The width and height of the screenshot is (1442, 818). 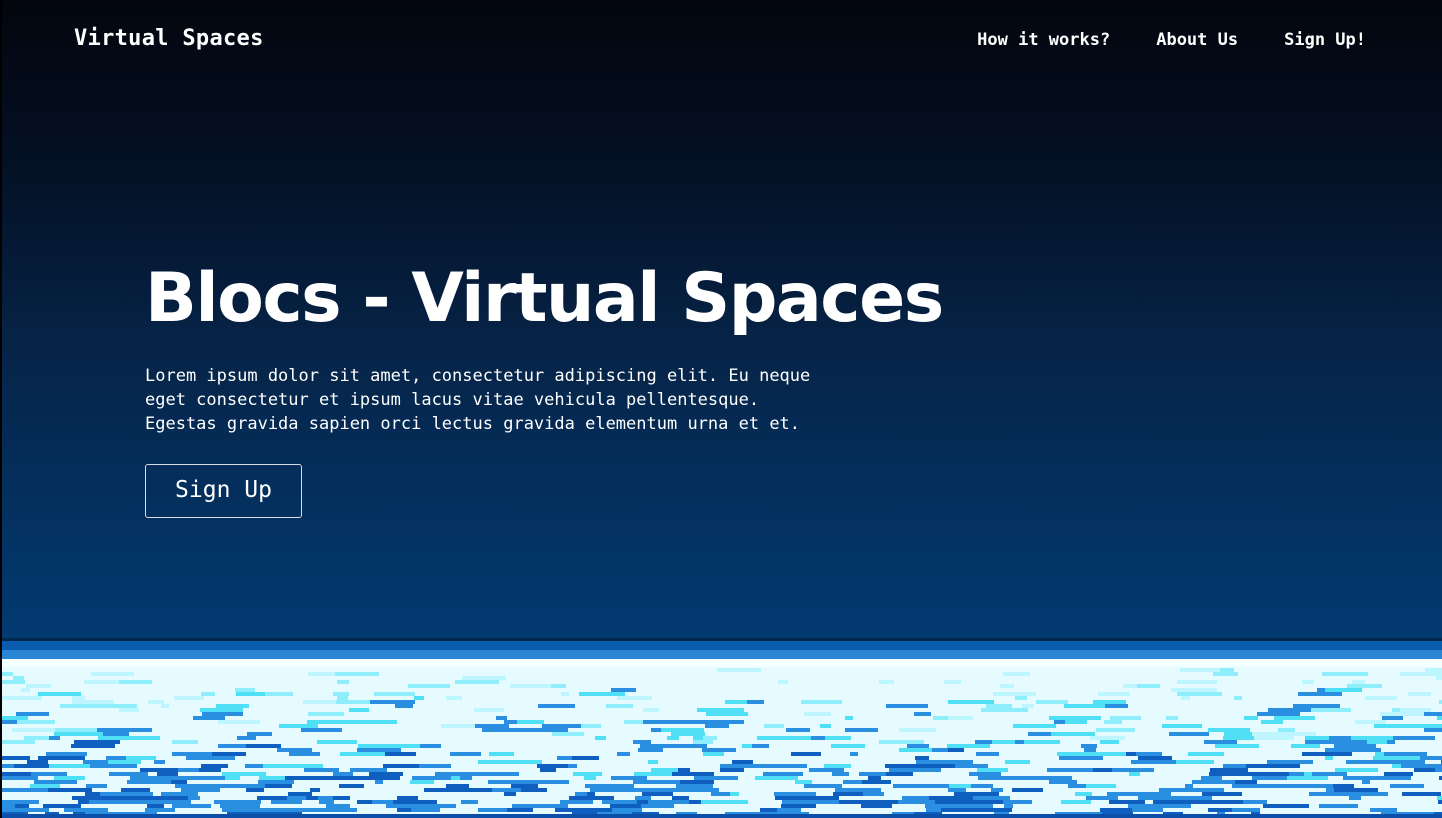 What do you see at coordinates (1325, 40) in the screenshot?
I see `nav-link-sign-up: Sign Up!` at bounding box center [1325, 40].